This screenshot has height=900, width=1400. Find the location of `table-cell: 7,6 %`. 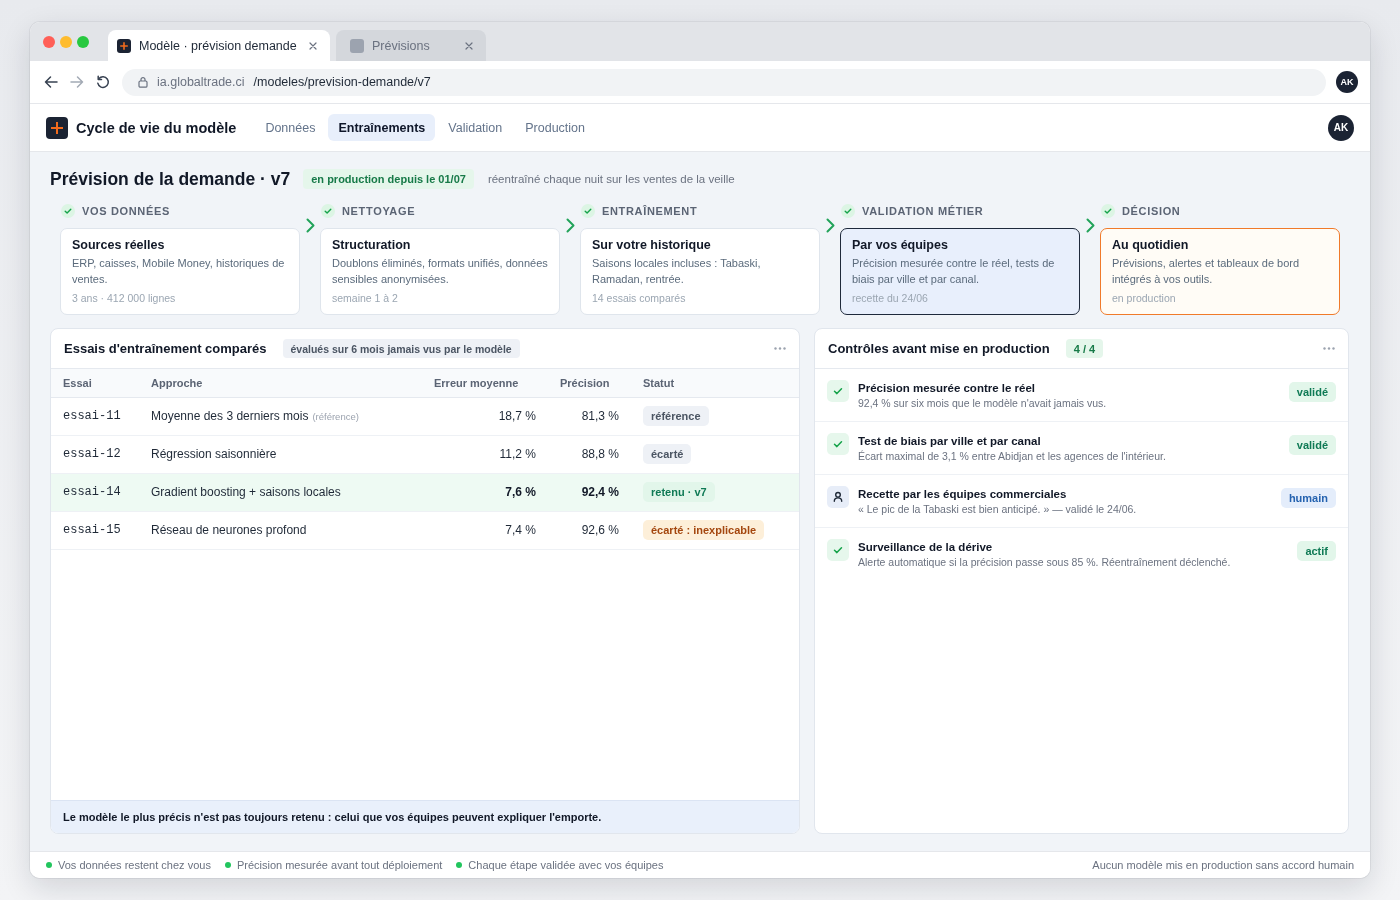

table-cell: 7,6 % is located at coordinates (485, 492).